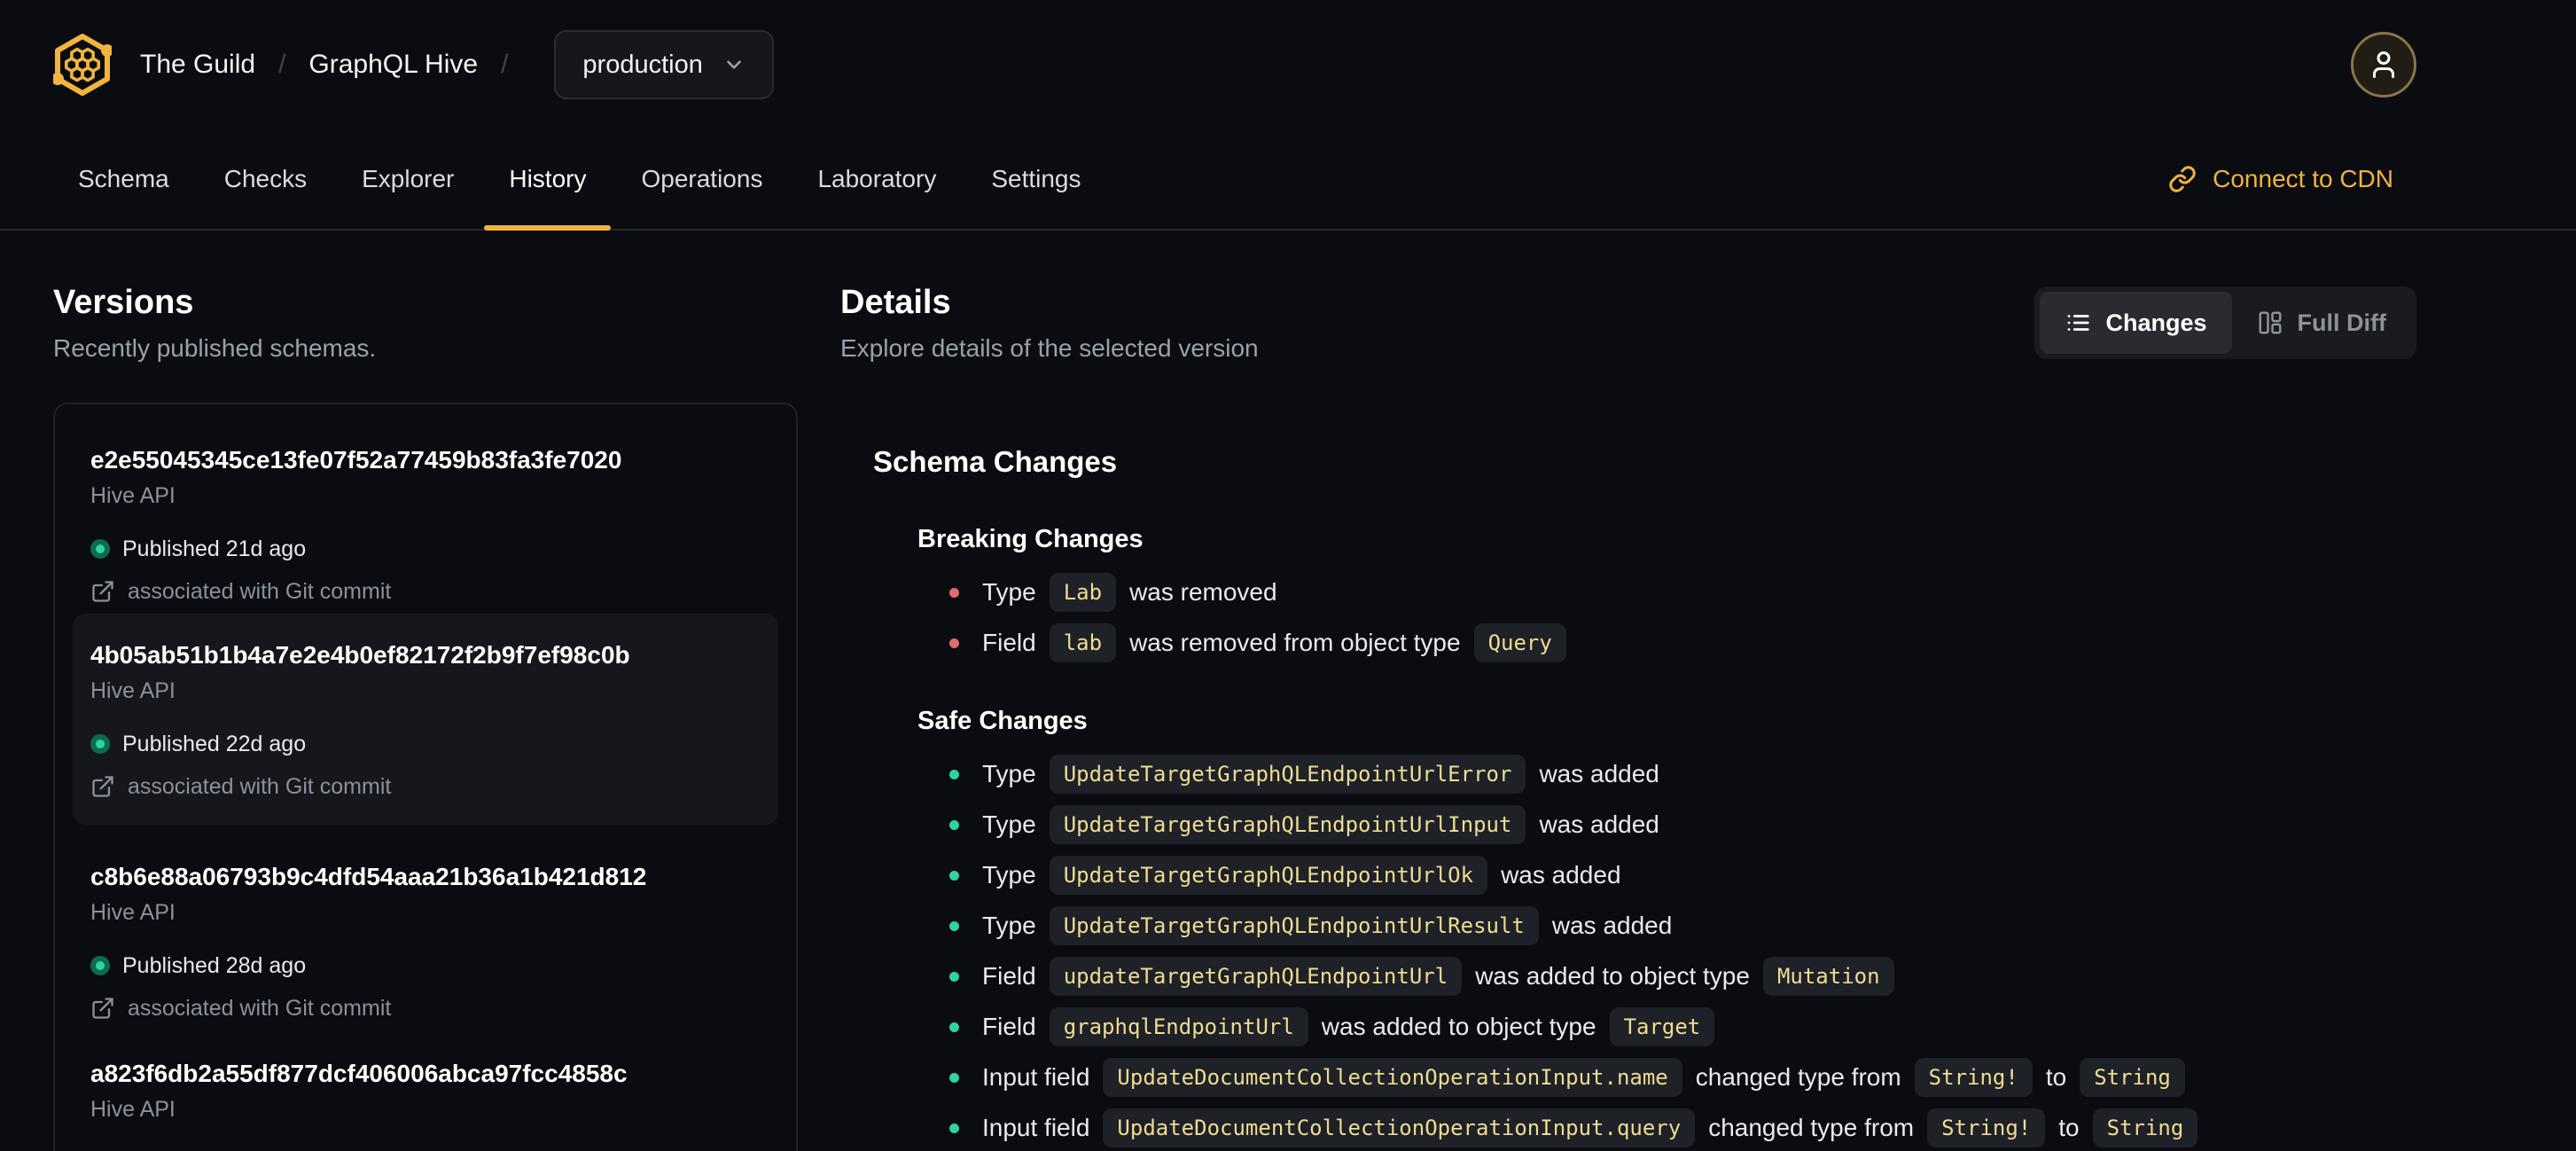  Describe the element at coordinates (1002, 721) in the screenshot. I see `change-group-title: Safe Changes` at that location.